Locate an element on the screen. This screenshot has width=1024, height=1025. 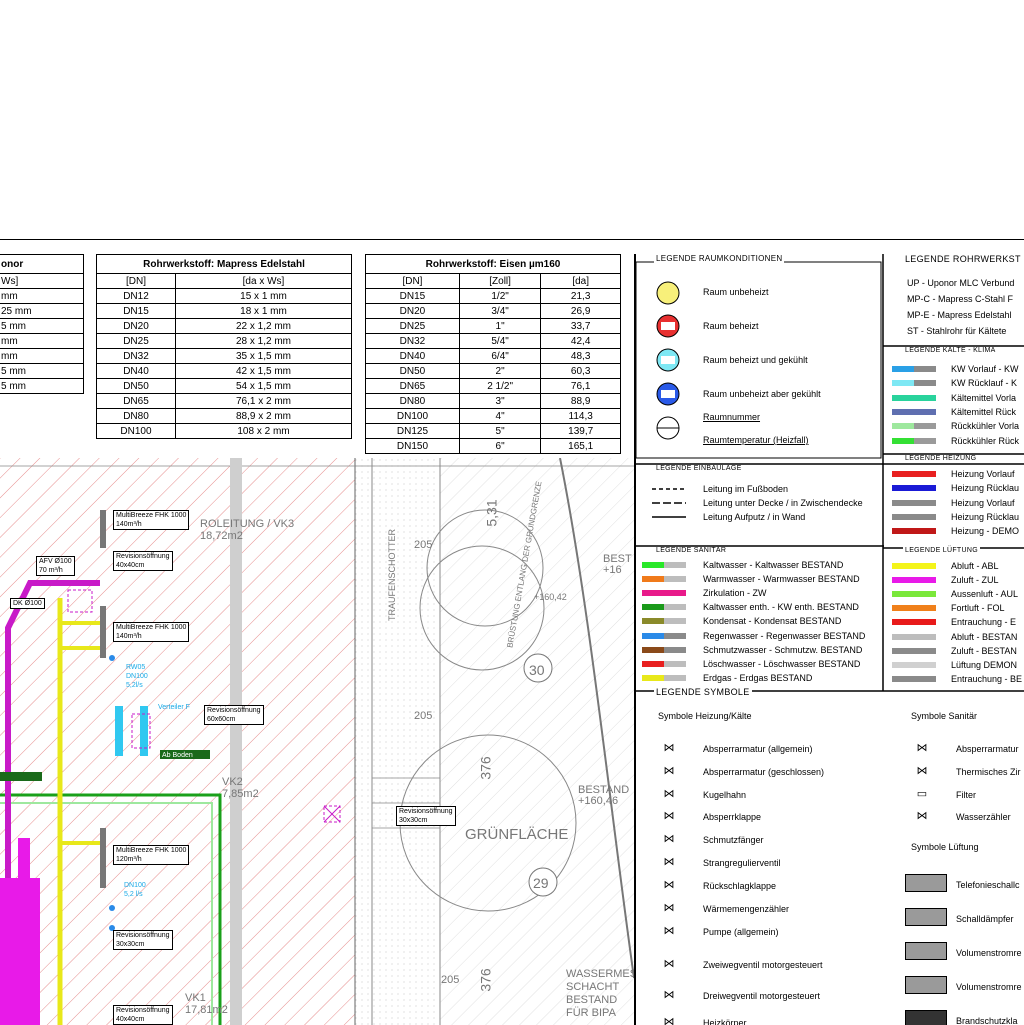
symbol-lueftung-label: Telefonieschallc is located at coordinates (988, 885).